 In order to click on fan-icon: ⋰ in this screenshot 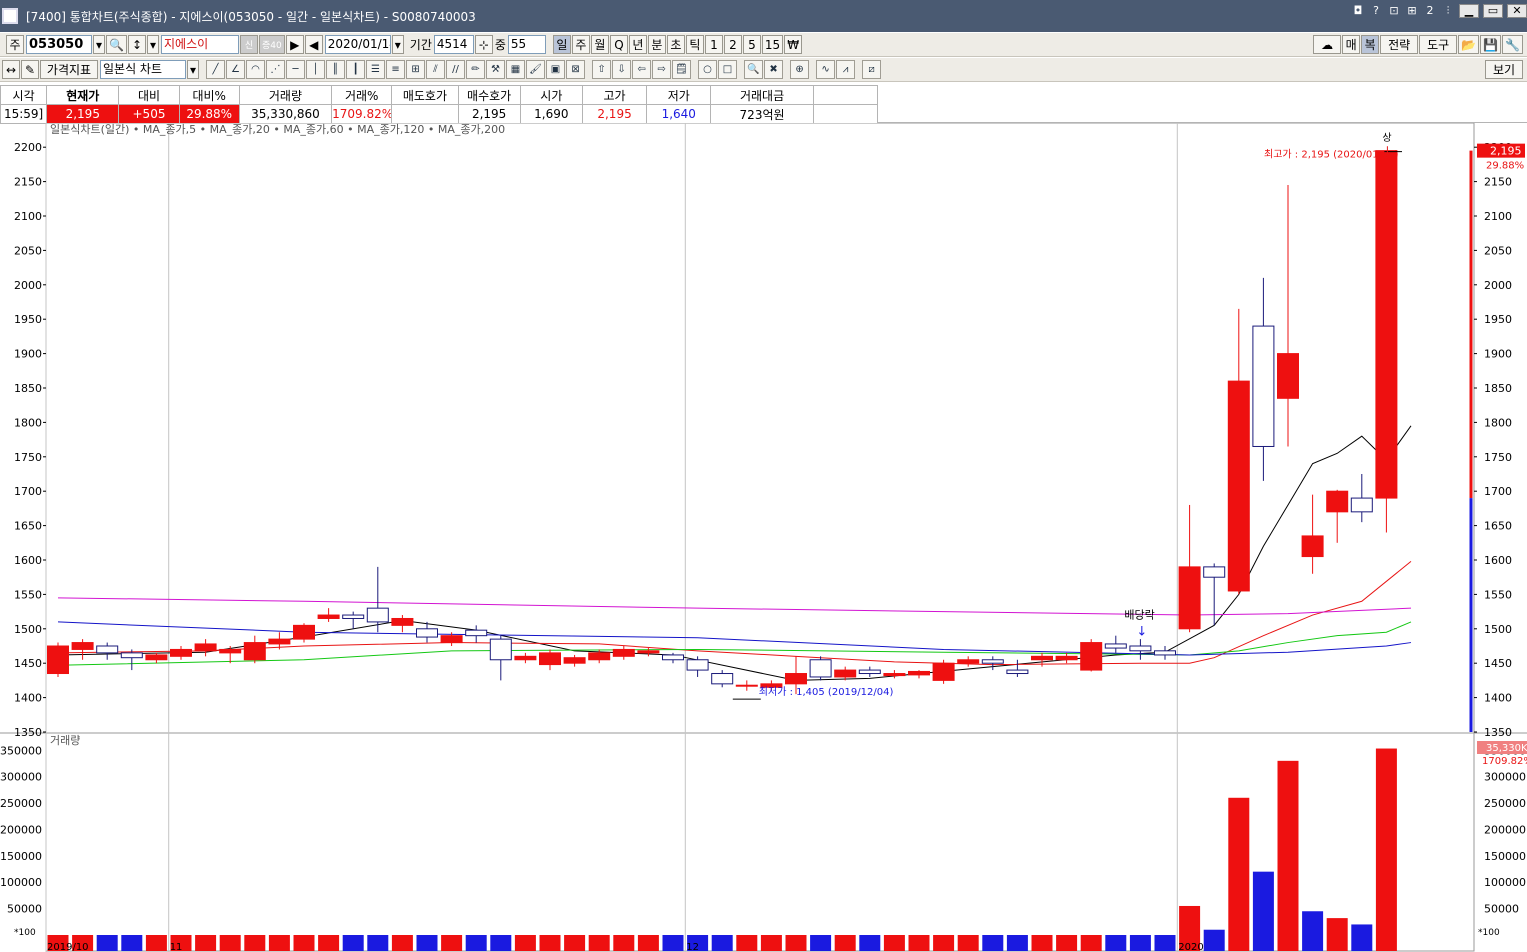, I will do `click(276, 69)`.